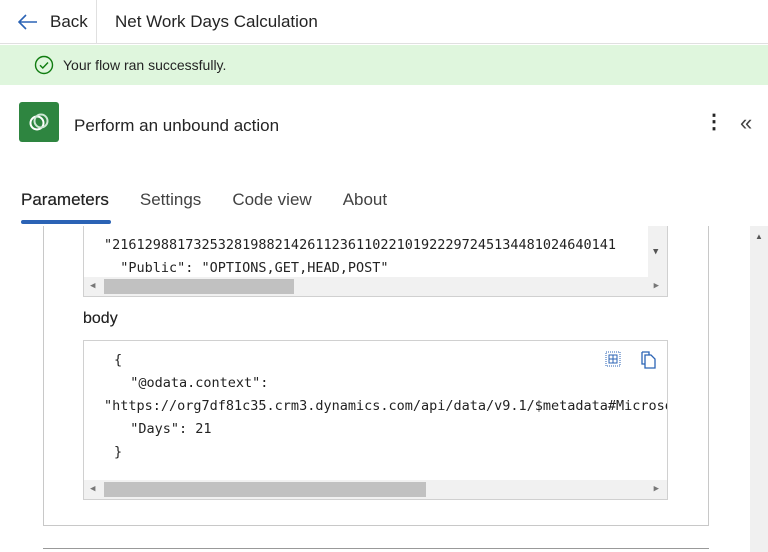 This screenshot has width=768, height=552. I want to click on arrow-left-icon, so click(27, 21).